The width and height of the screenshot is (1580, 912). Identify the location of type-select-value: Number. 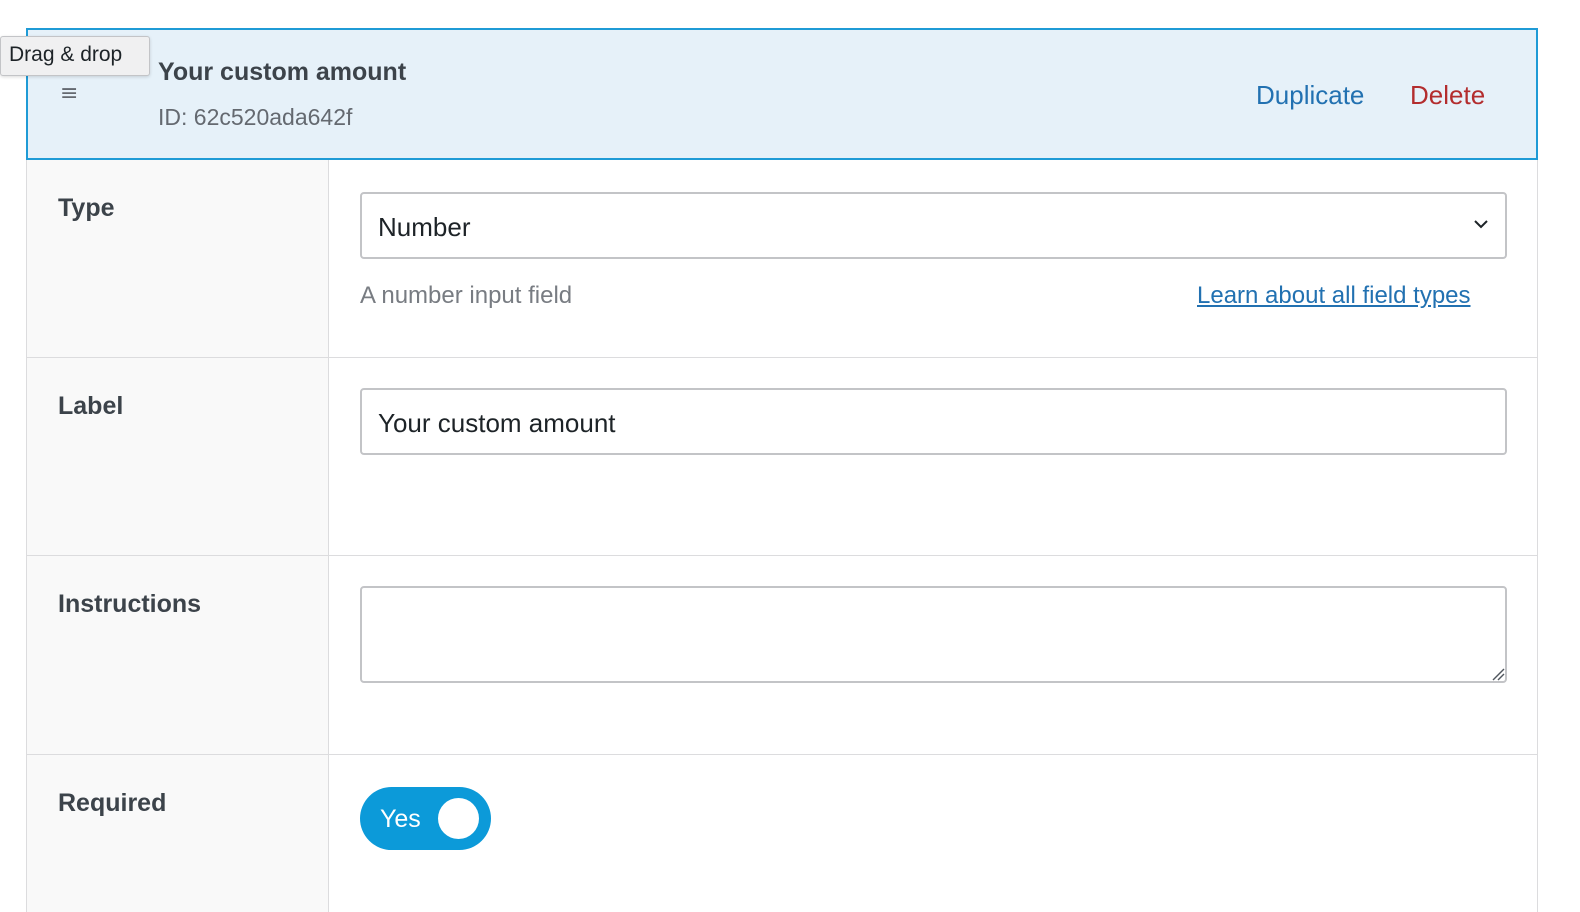
(424, 227).